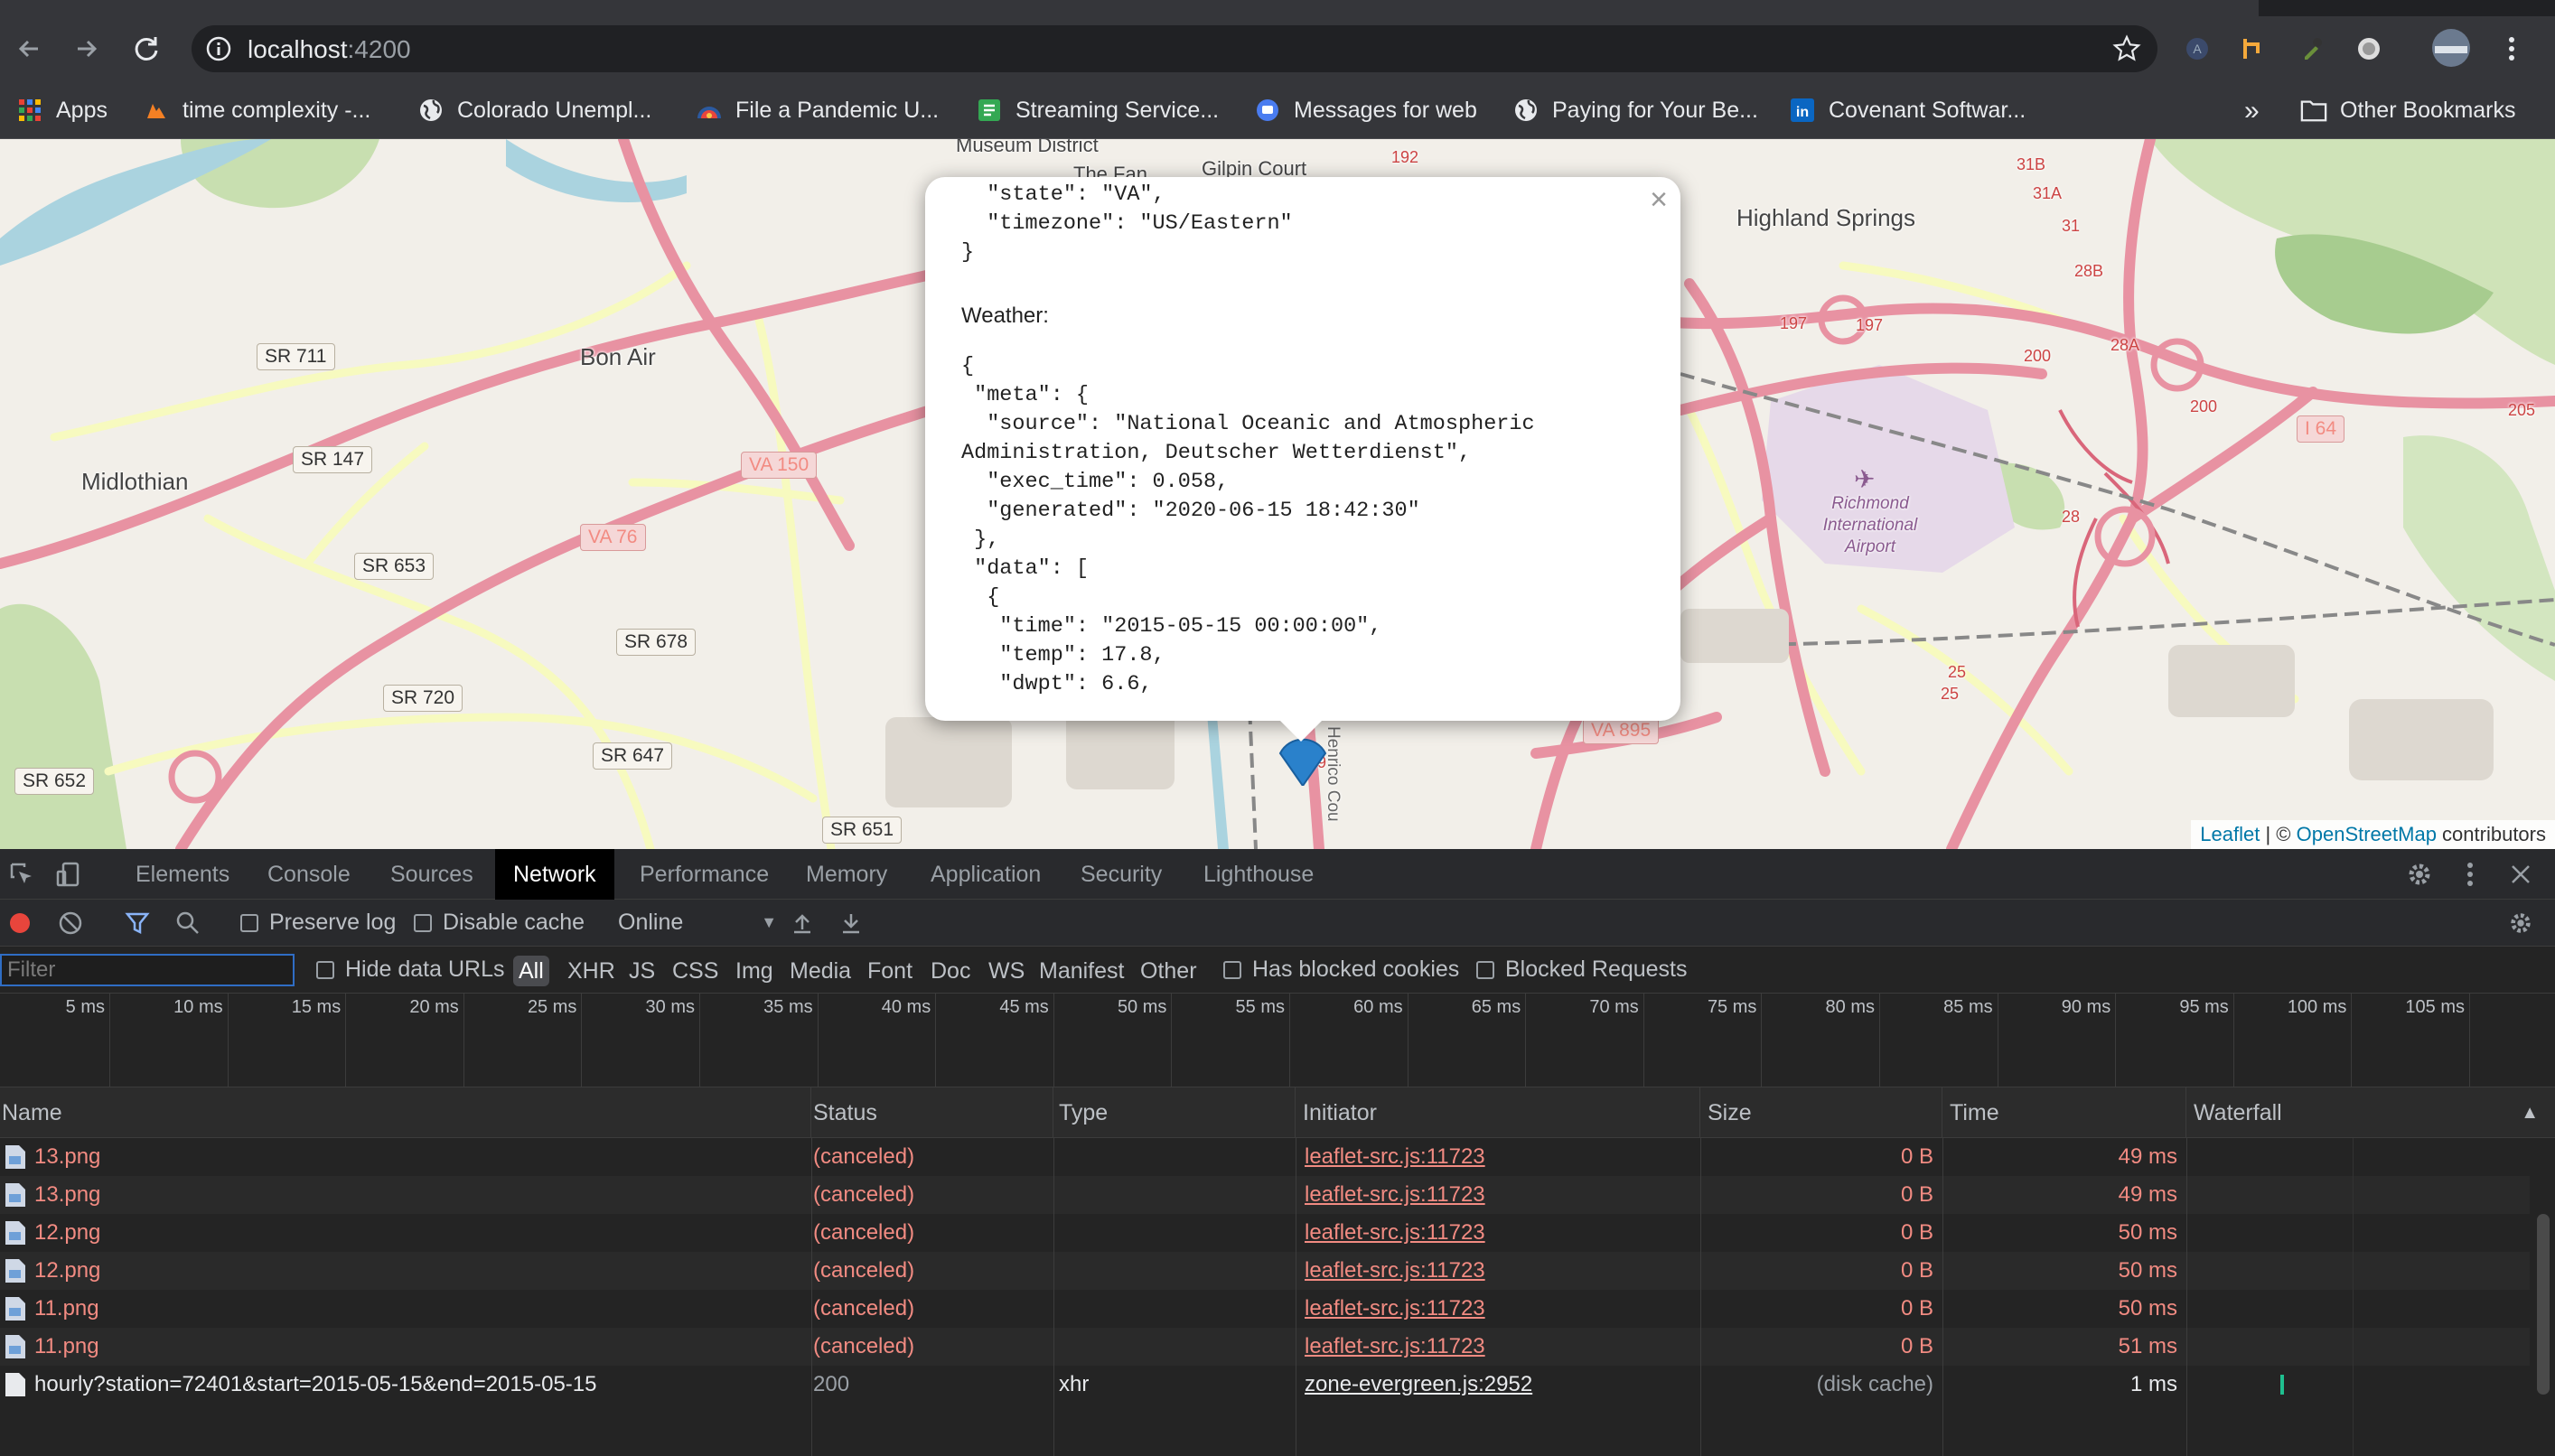  What do you see at coordinates (2197, 49) in the screenshot?
I see `extension-vpn-icon: A` at bounding box center [2197, 49].